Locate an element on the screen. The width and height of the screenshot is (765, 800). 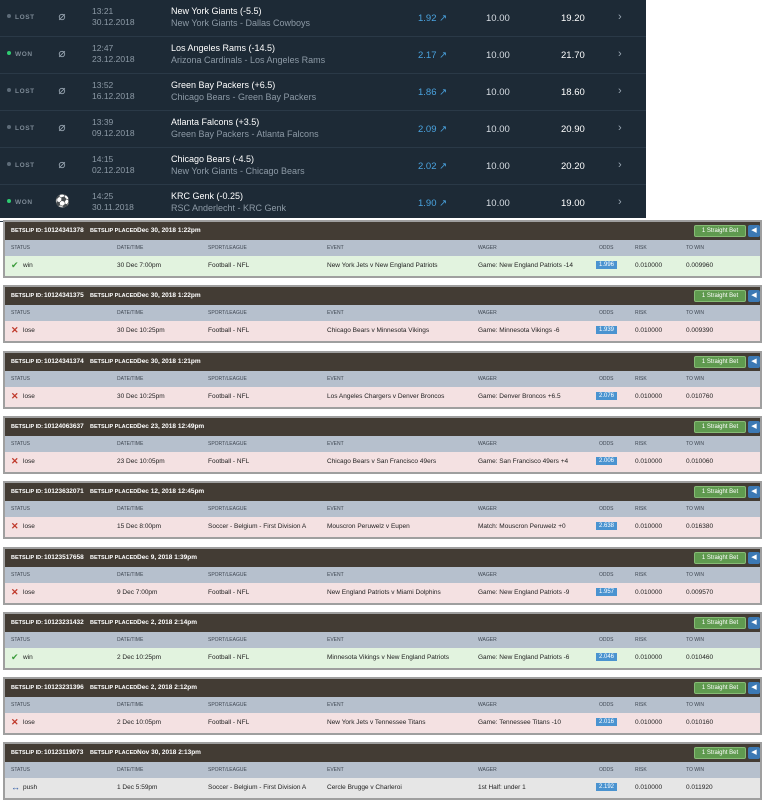
time-value: 14:15 is located at coordinates (103, 159).